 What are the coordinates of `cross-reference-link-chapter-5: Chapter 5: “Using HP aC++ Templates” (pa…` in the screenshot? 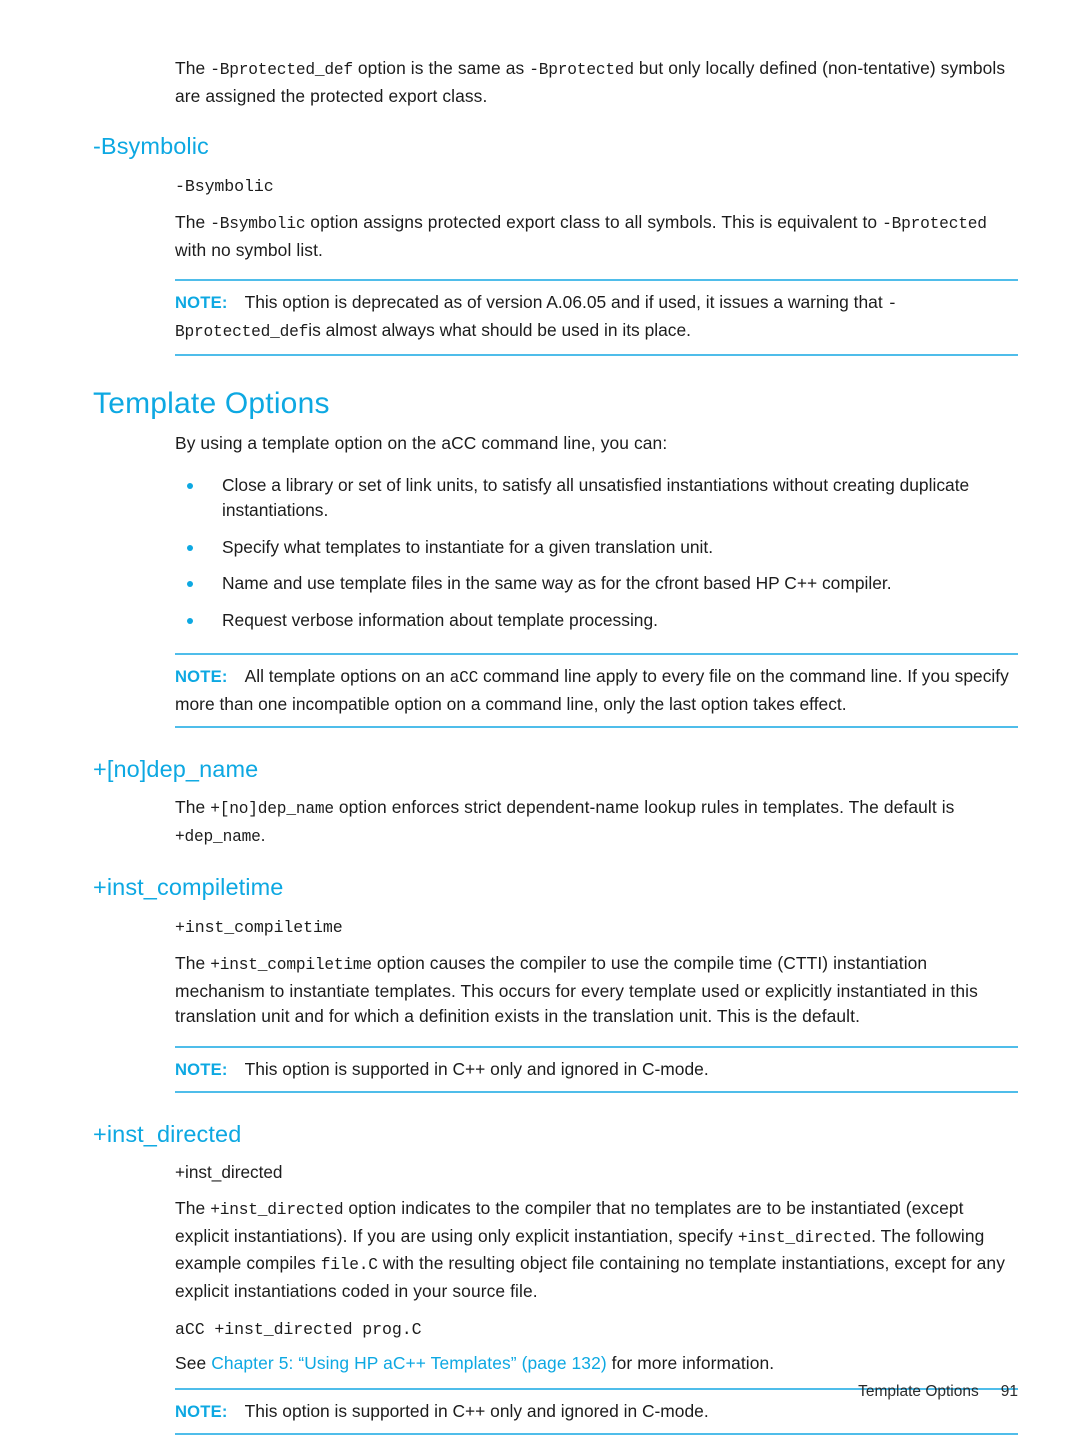 It's located at (409, 1363).